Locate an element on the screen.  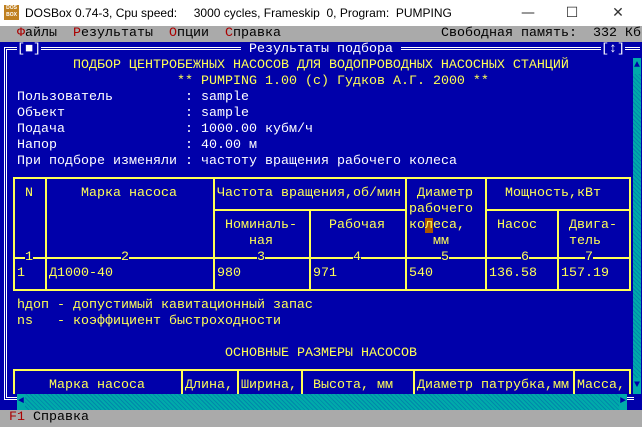
cell-nominal: 980 is located at coordinates (229, 273).